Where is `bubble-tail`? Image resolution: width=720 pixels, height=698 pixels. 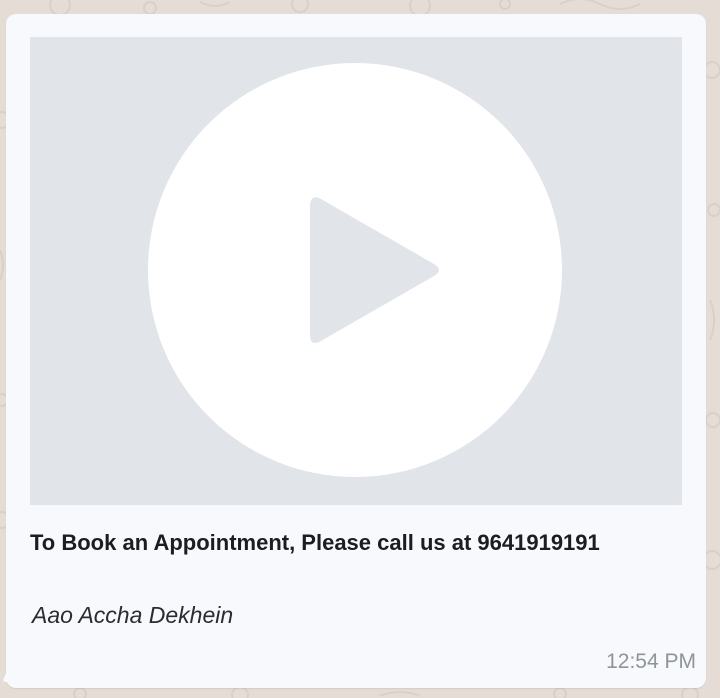
bubble-tail is located at coordinates (13, 671).